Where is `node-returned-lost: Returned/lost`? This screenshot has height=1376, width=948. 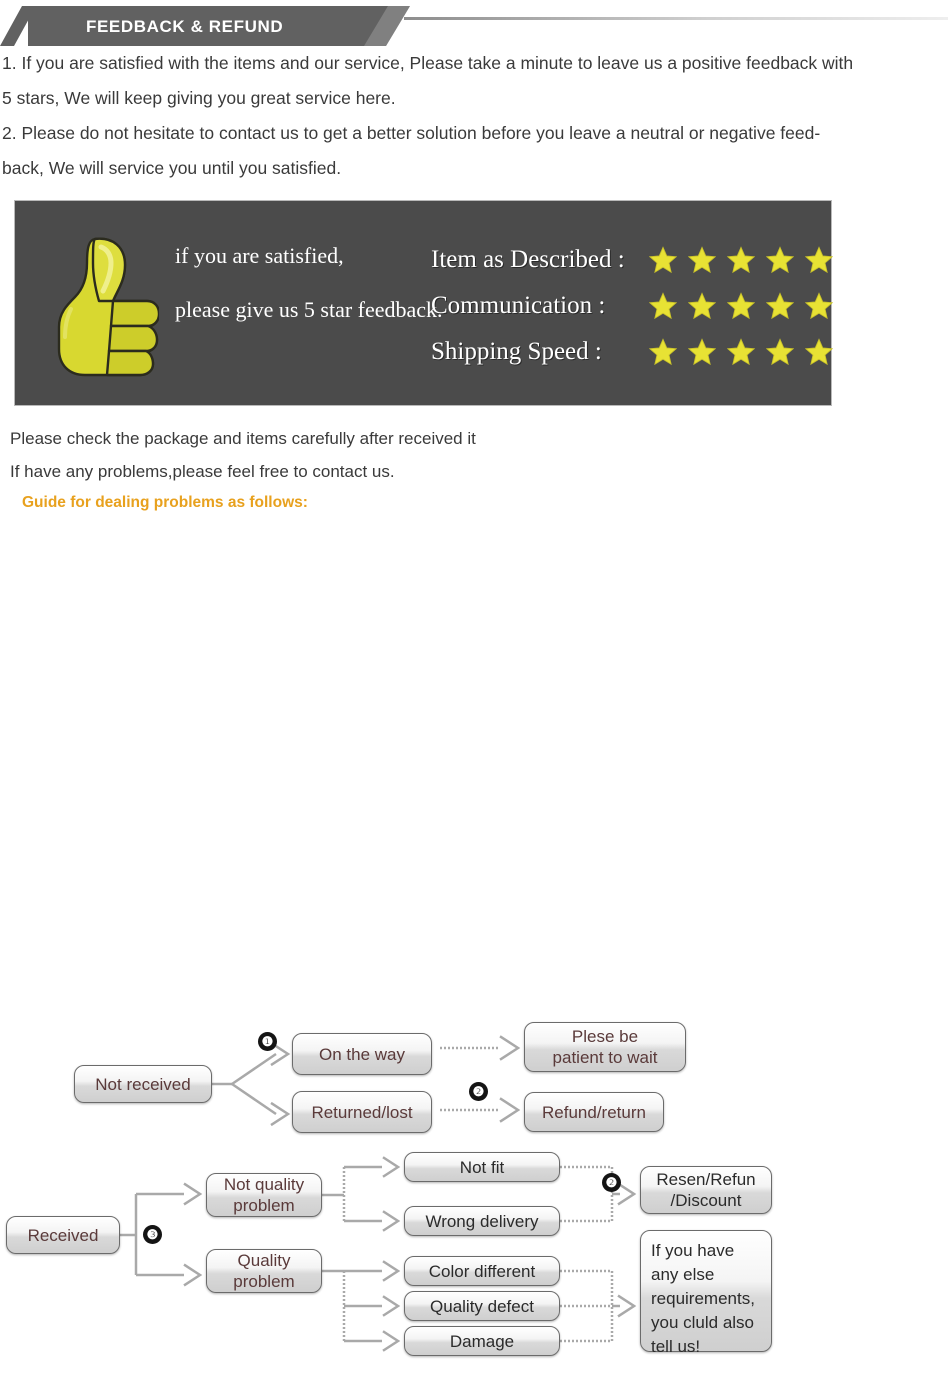 node-returned-lost: Returned/lost is located at coordinates (362, 1112).